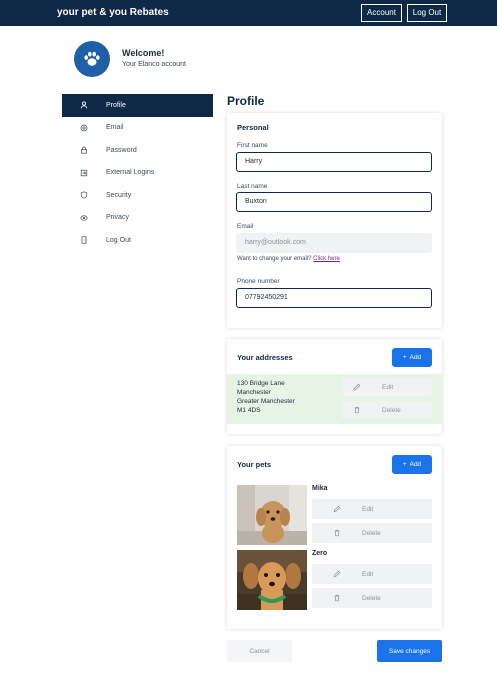 The width and height of the screenshot is (497, 687). Describe the element at coordinates (326, 259) in the screenshot. I see `click-here-link: Click here` at that location.